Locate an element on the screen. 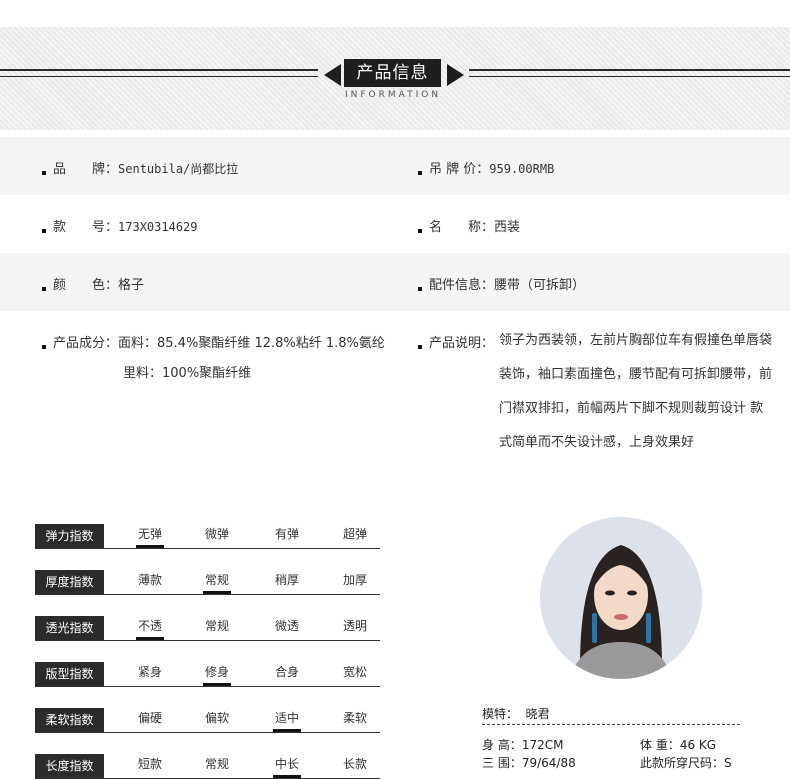  color-field: 颜 色：格子 is located at coordinates (93, 283).